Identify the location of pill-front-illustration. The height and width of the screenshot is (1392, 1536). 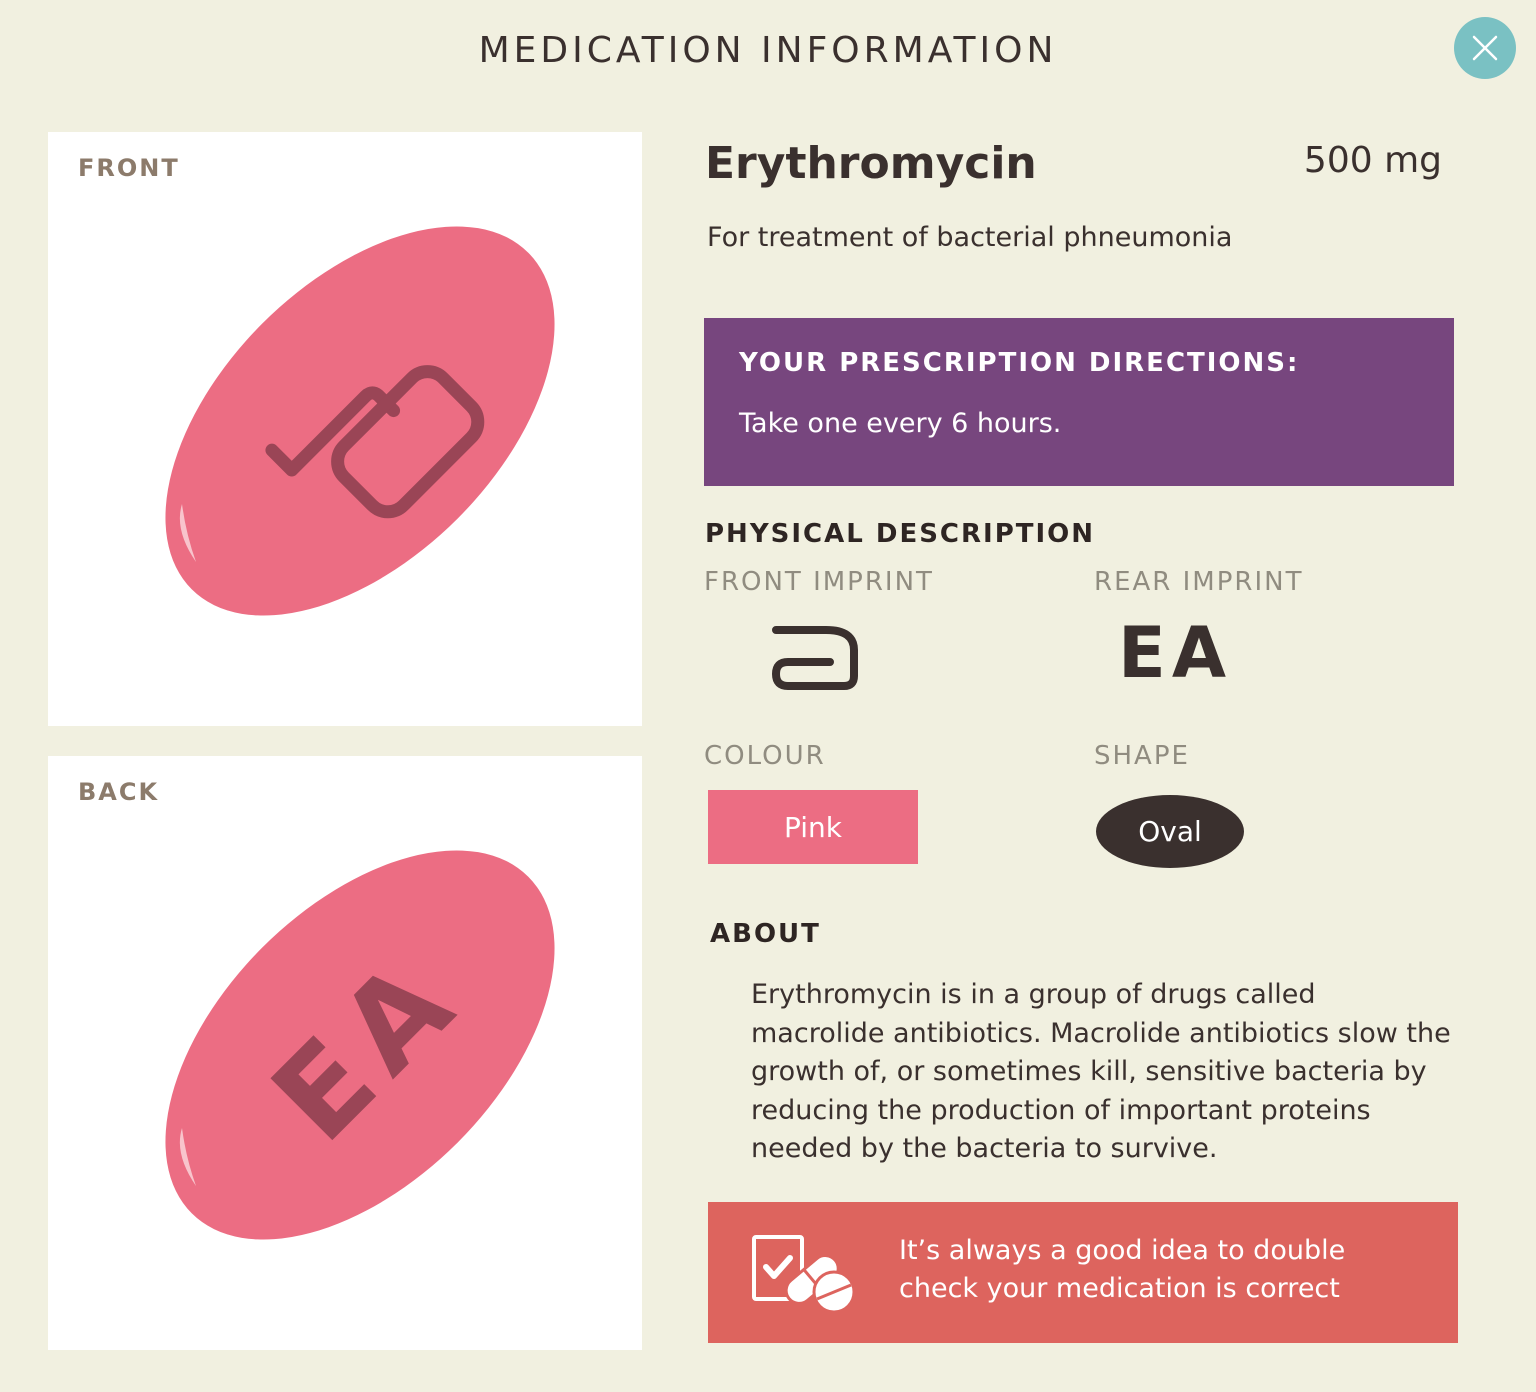
(360, 421).